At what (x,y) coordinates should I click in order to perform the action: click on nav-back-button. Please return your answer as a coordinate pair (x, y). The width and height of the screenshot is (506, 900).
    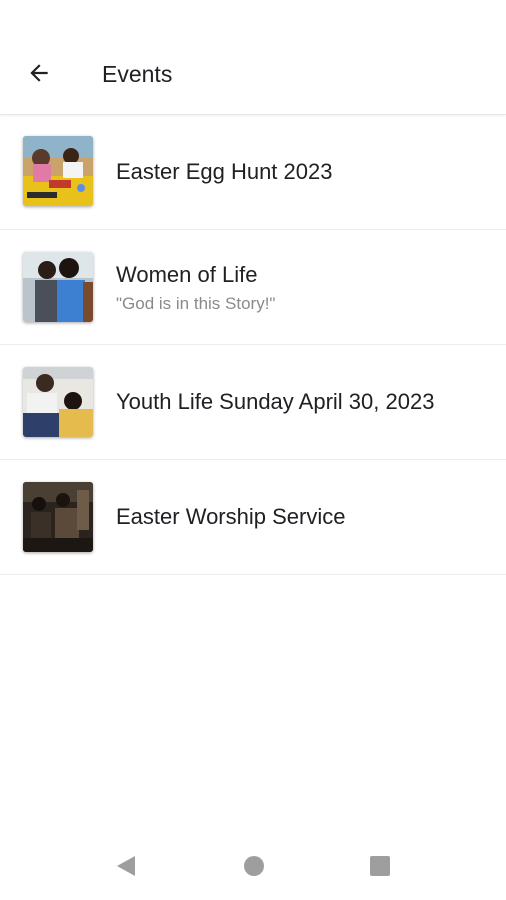
    Looking at the image, I should click on (126, 866).